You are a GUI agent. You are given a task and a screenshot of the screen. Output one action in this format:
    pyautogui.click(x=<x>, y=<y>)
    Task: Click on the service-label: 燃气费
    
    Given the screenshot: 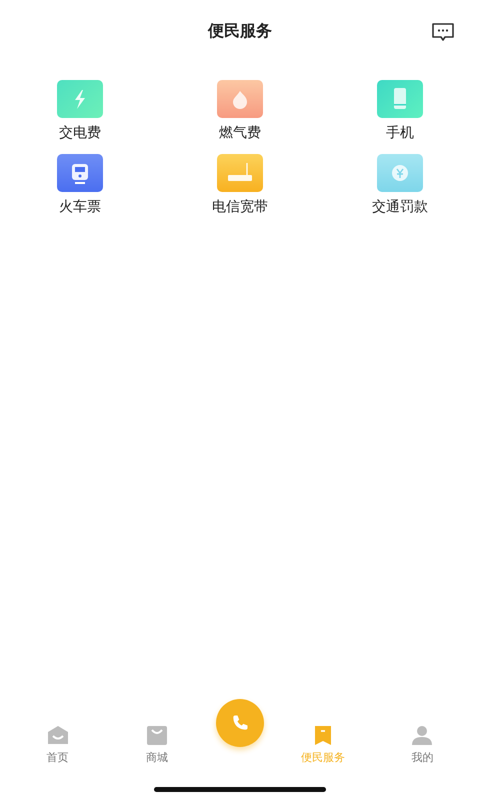 What is the action you would take?
    pyautogui.click(x=240, y=133)
    